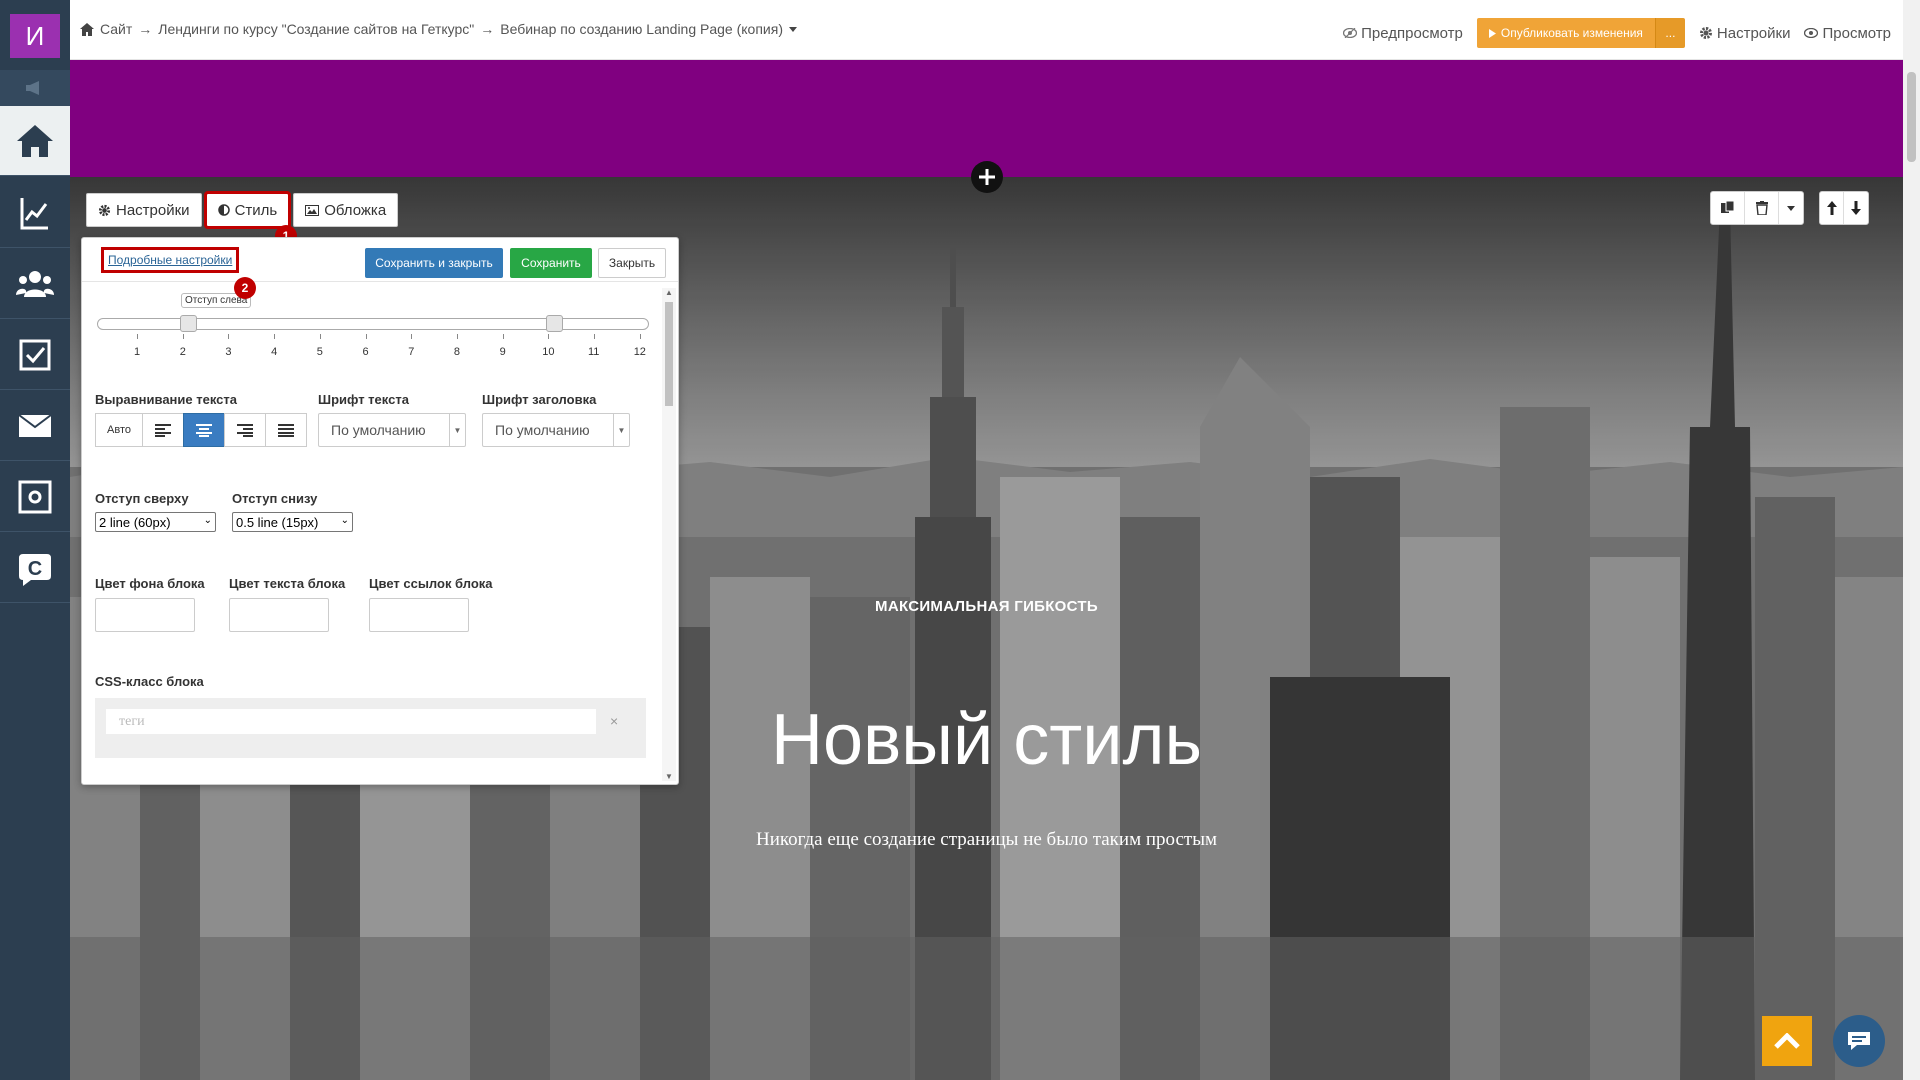  I want to click on breadcrumb-site: Сайт, so click(116, 29).